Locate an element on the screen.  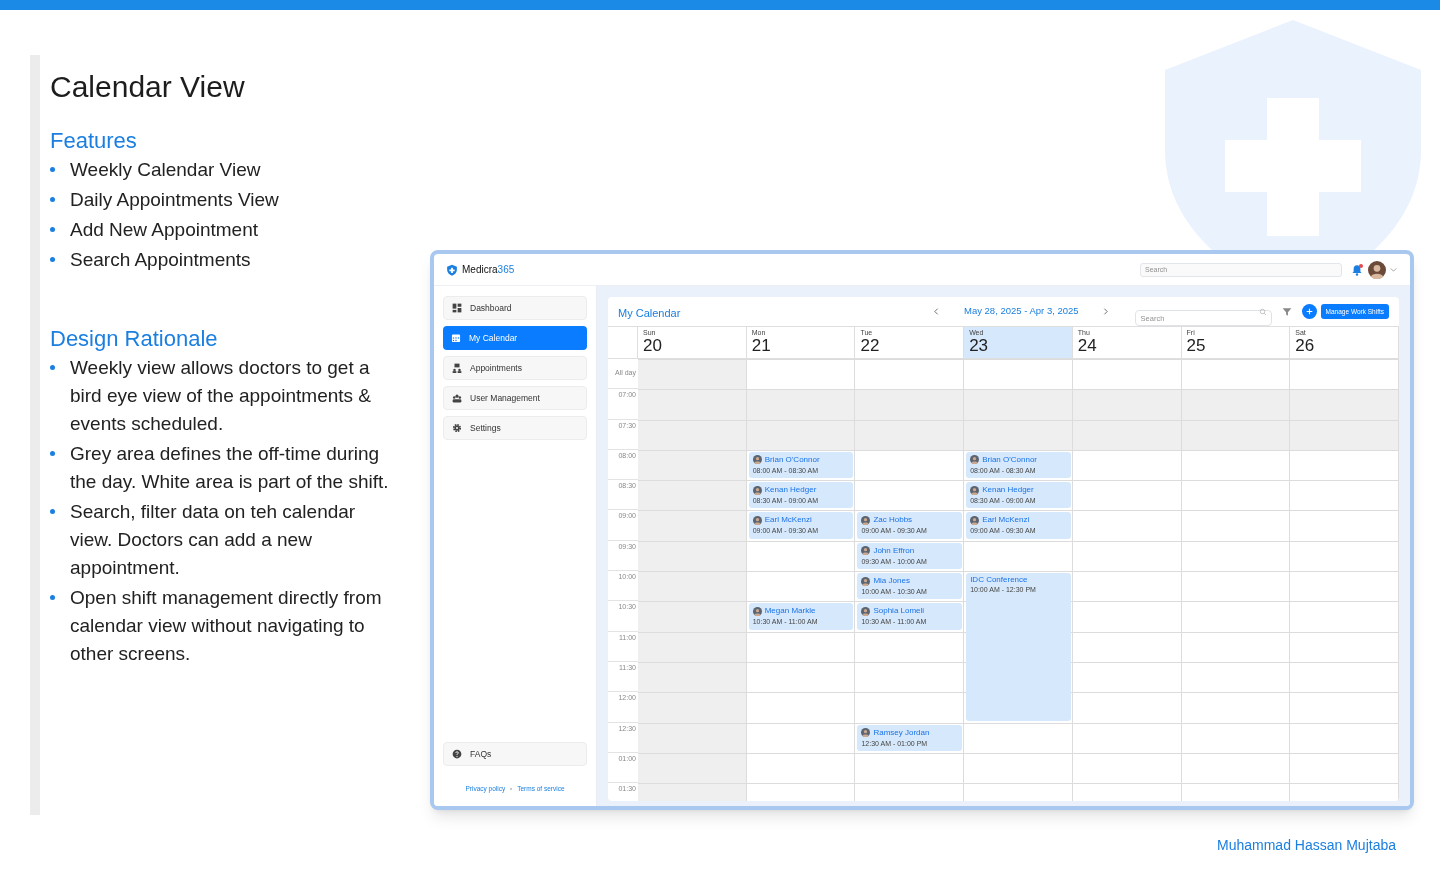
calendar-icon is located at coordinates (456, 338).